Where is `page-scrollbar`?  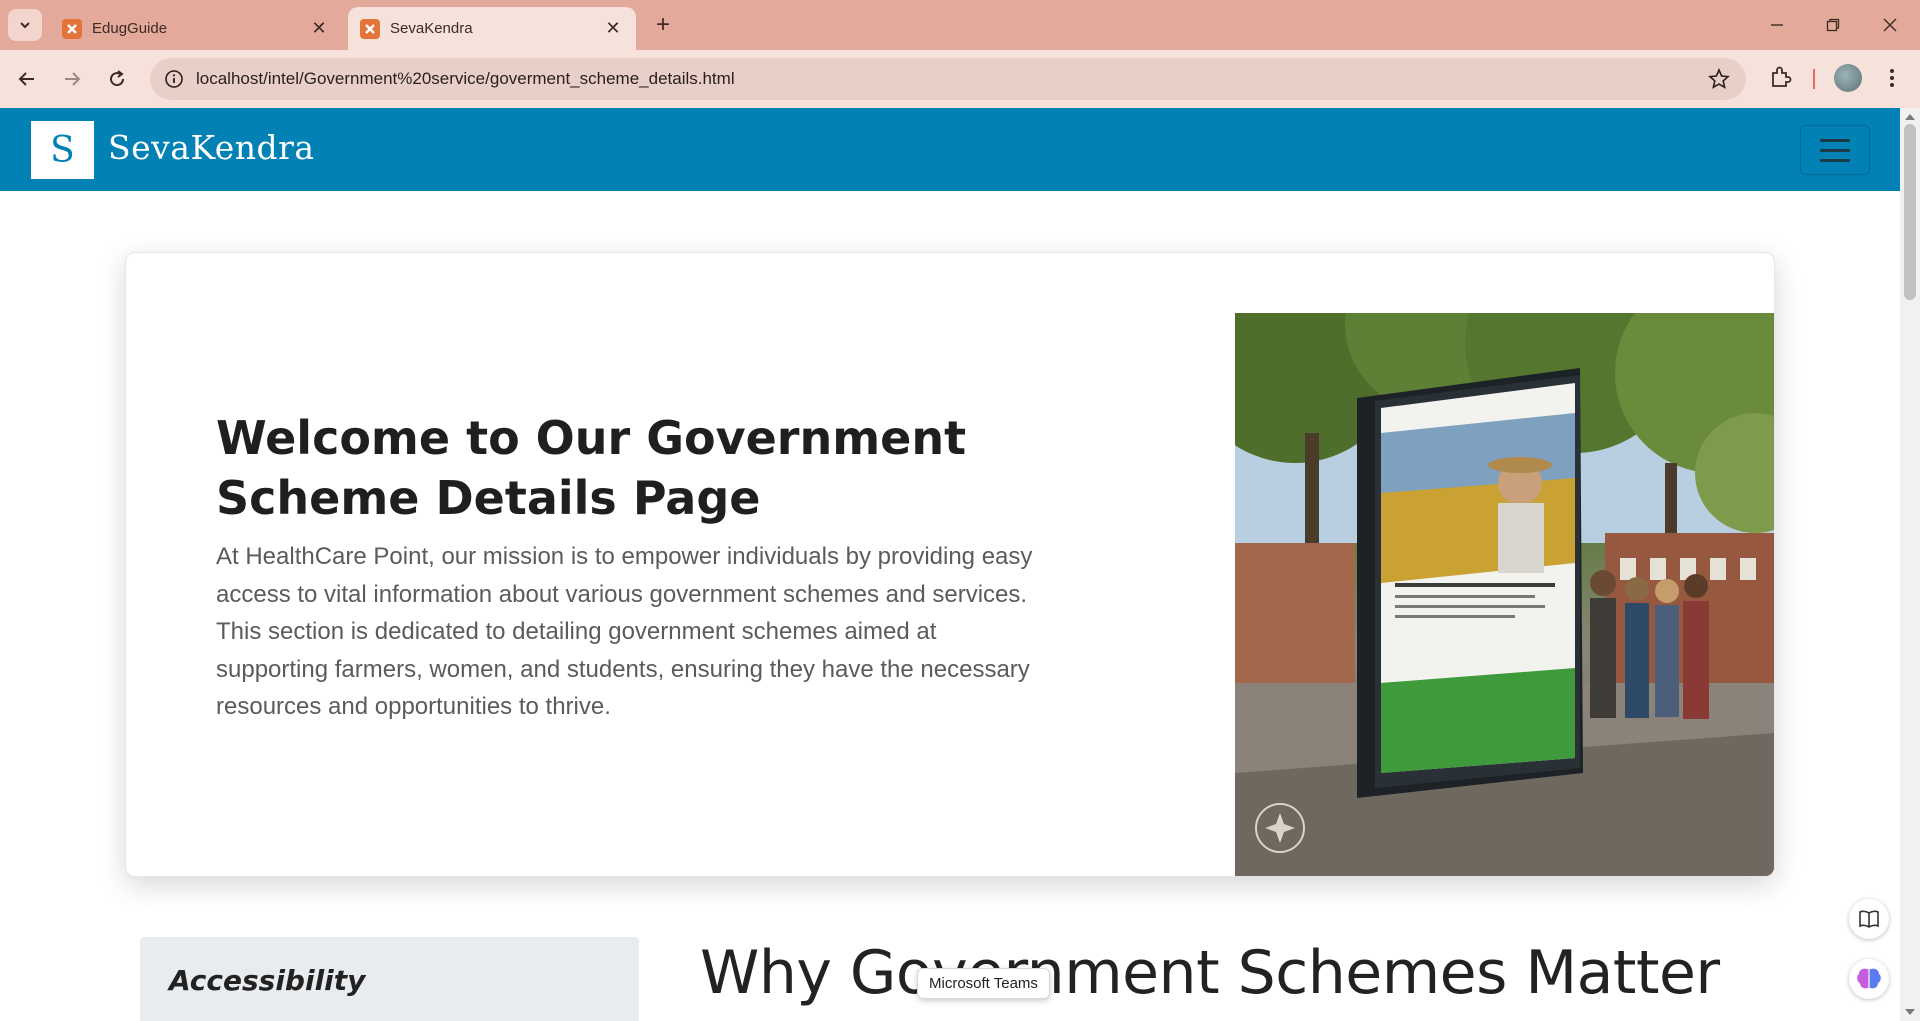 page-scrollbar is located at coordinates (1910, 564).